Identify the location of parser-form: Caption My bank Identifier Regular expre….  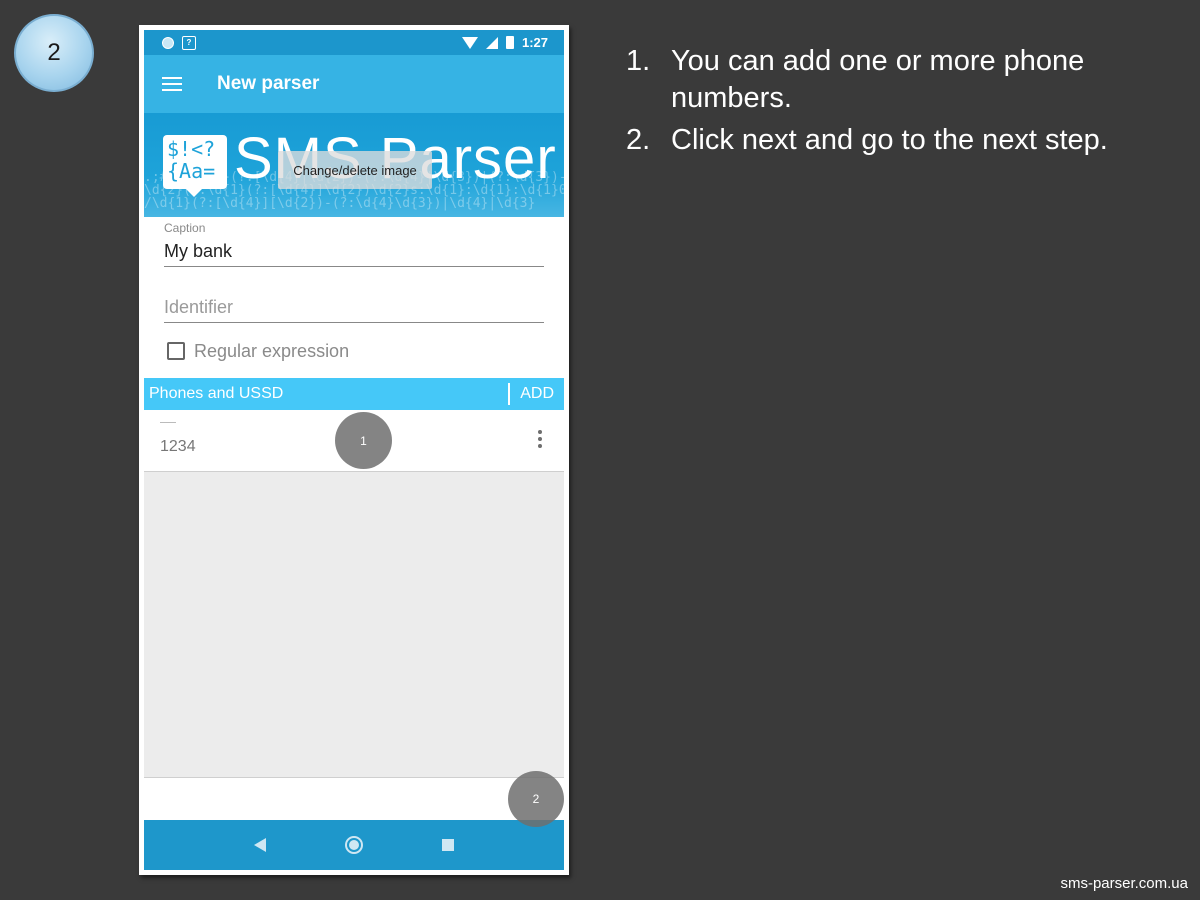
(354, 292).